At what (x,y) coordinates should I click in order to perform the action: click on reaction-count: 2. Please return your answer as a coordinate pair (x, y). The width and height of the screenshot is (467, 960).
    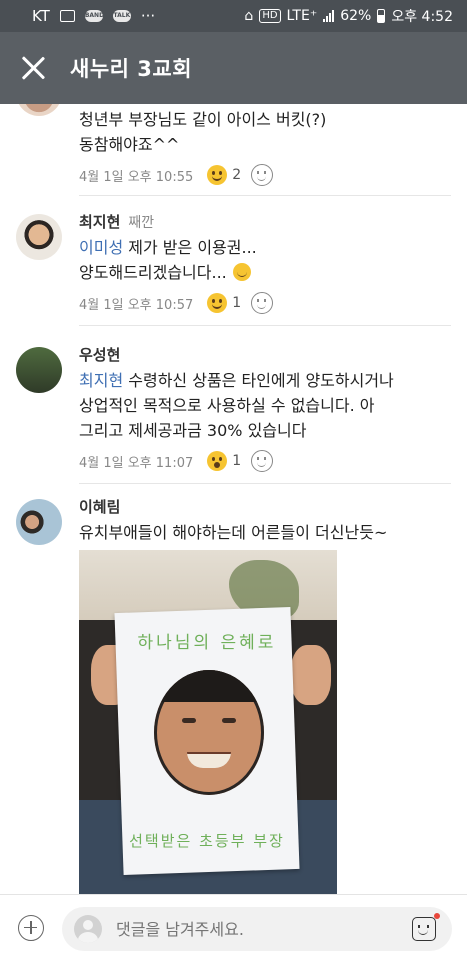
    Looking at the image, I should click on (237, 175).